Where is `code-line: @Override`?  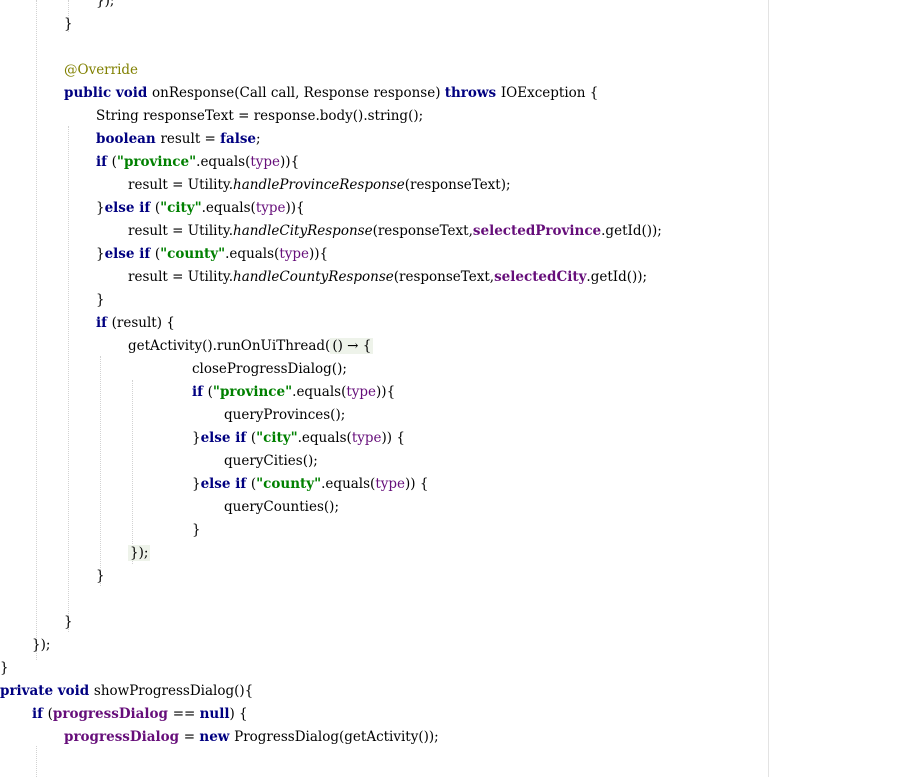 code-line: @Override is located at coordinates (101, 70).